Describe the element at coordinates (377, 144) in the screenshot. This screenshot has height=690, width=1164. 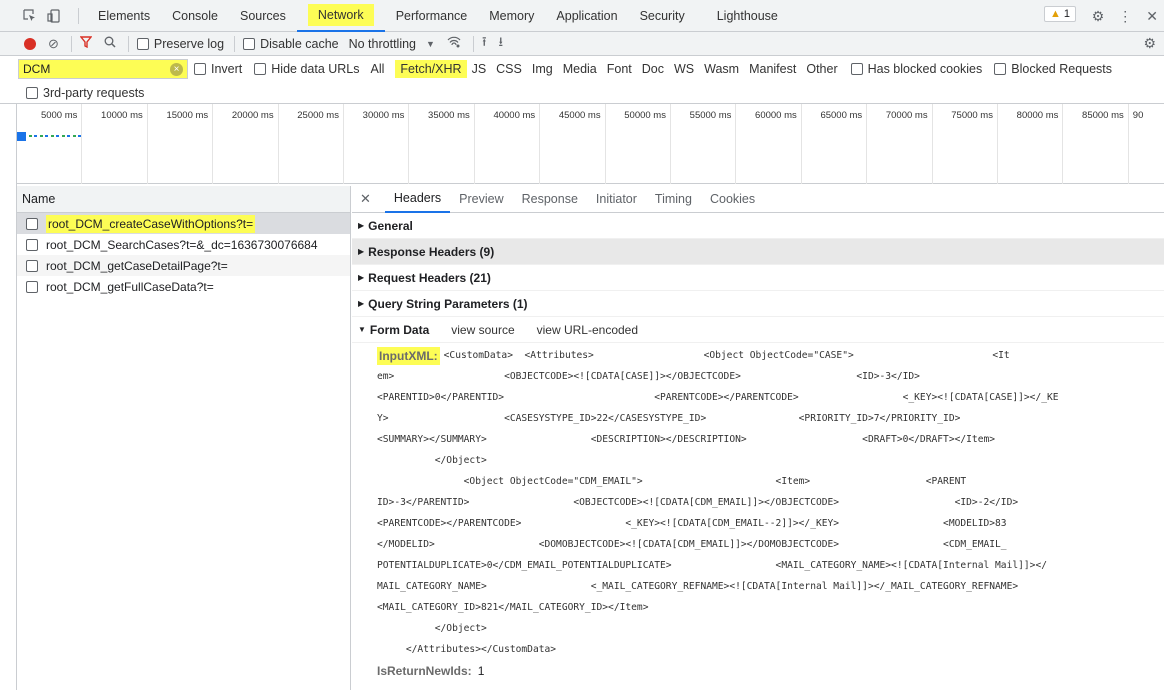
I see `timeline-tick: 30000 ms` at that location.